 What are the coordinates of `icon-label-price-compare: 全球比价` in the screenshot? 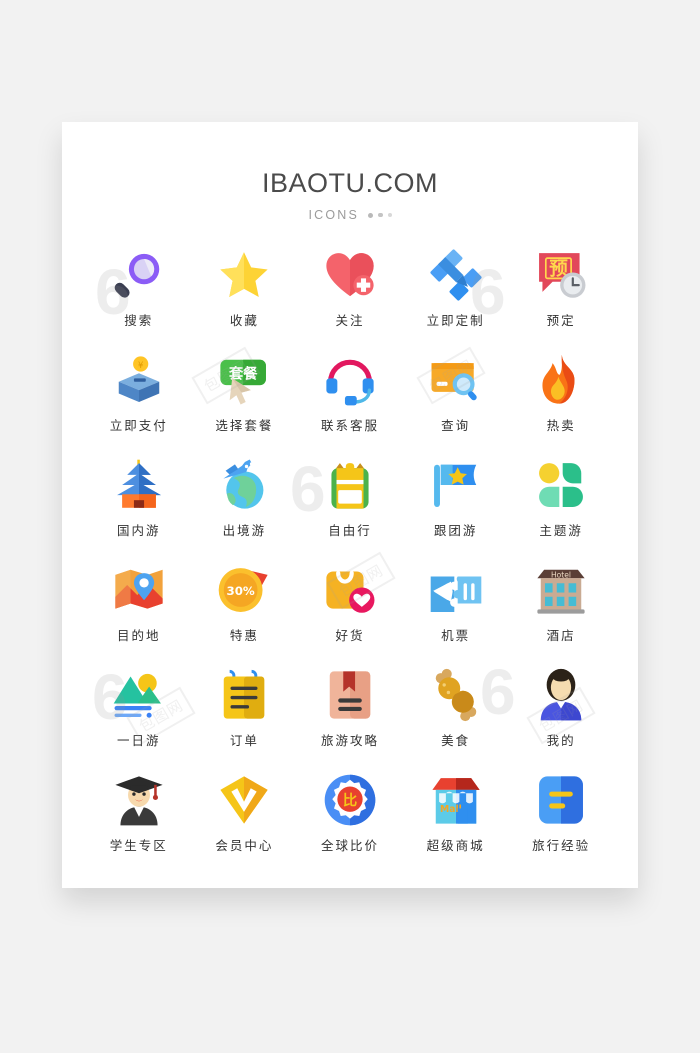 It's located at (349, 845).